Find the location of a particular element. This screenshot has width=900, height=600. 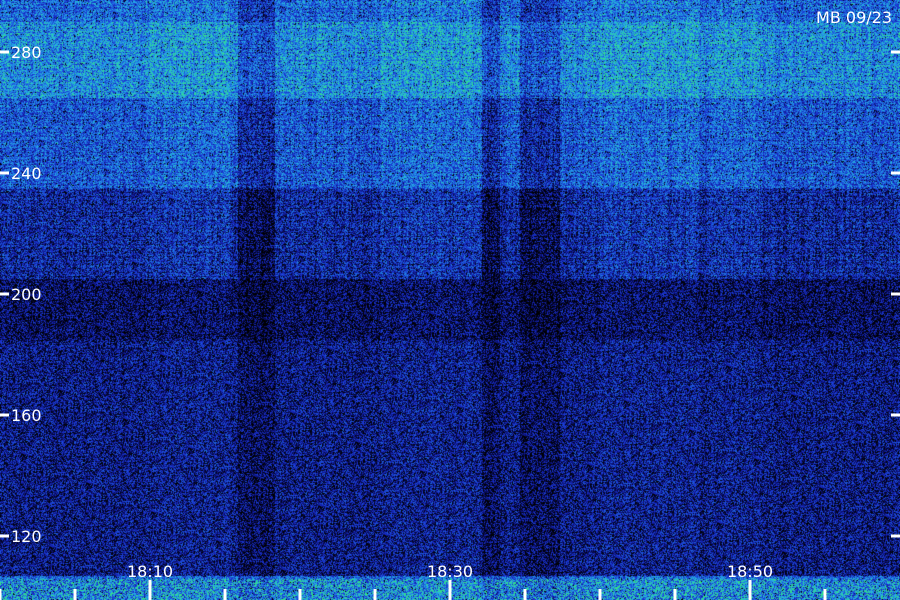

x-tick-label: 18:30 is located at coordinates (450, 571).